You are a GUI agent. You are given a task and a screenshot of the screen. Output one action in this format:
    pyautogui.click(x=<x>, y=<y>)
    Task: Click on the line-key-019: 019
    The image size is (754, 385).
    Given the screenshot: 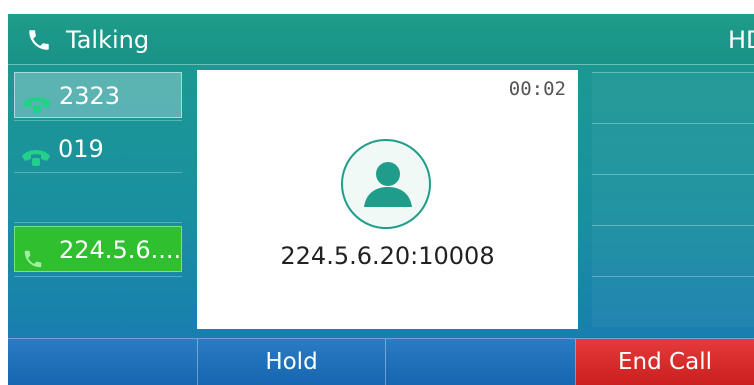 What is the action you would take?
    pyautogui.click(x=98, y=149)
    